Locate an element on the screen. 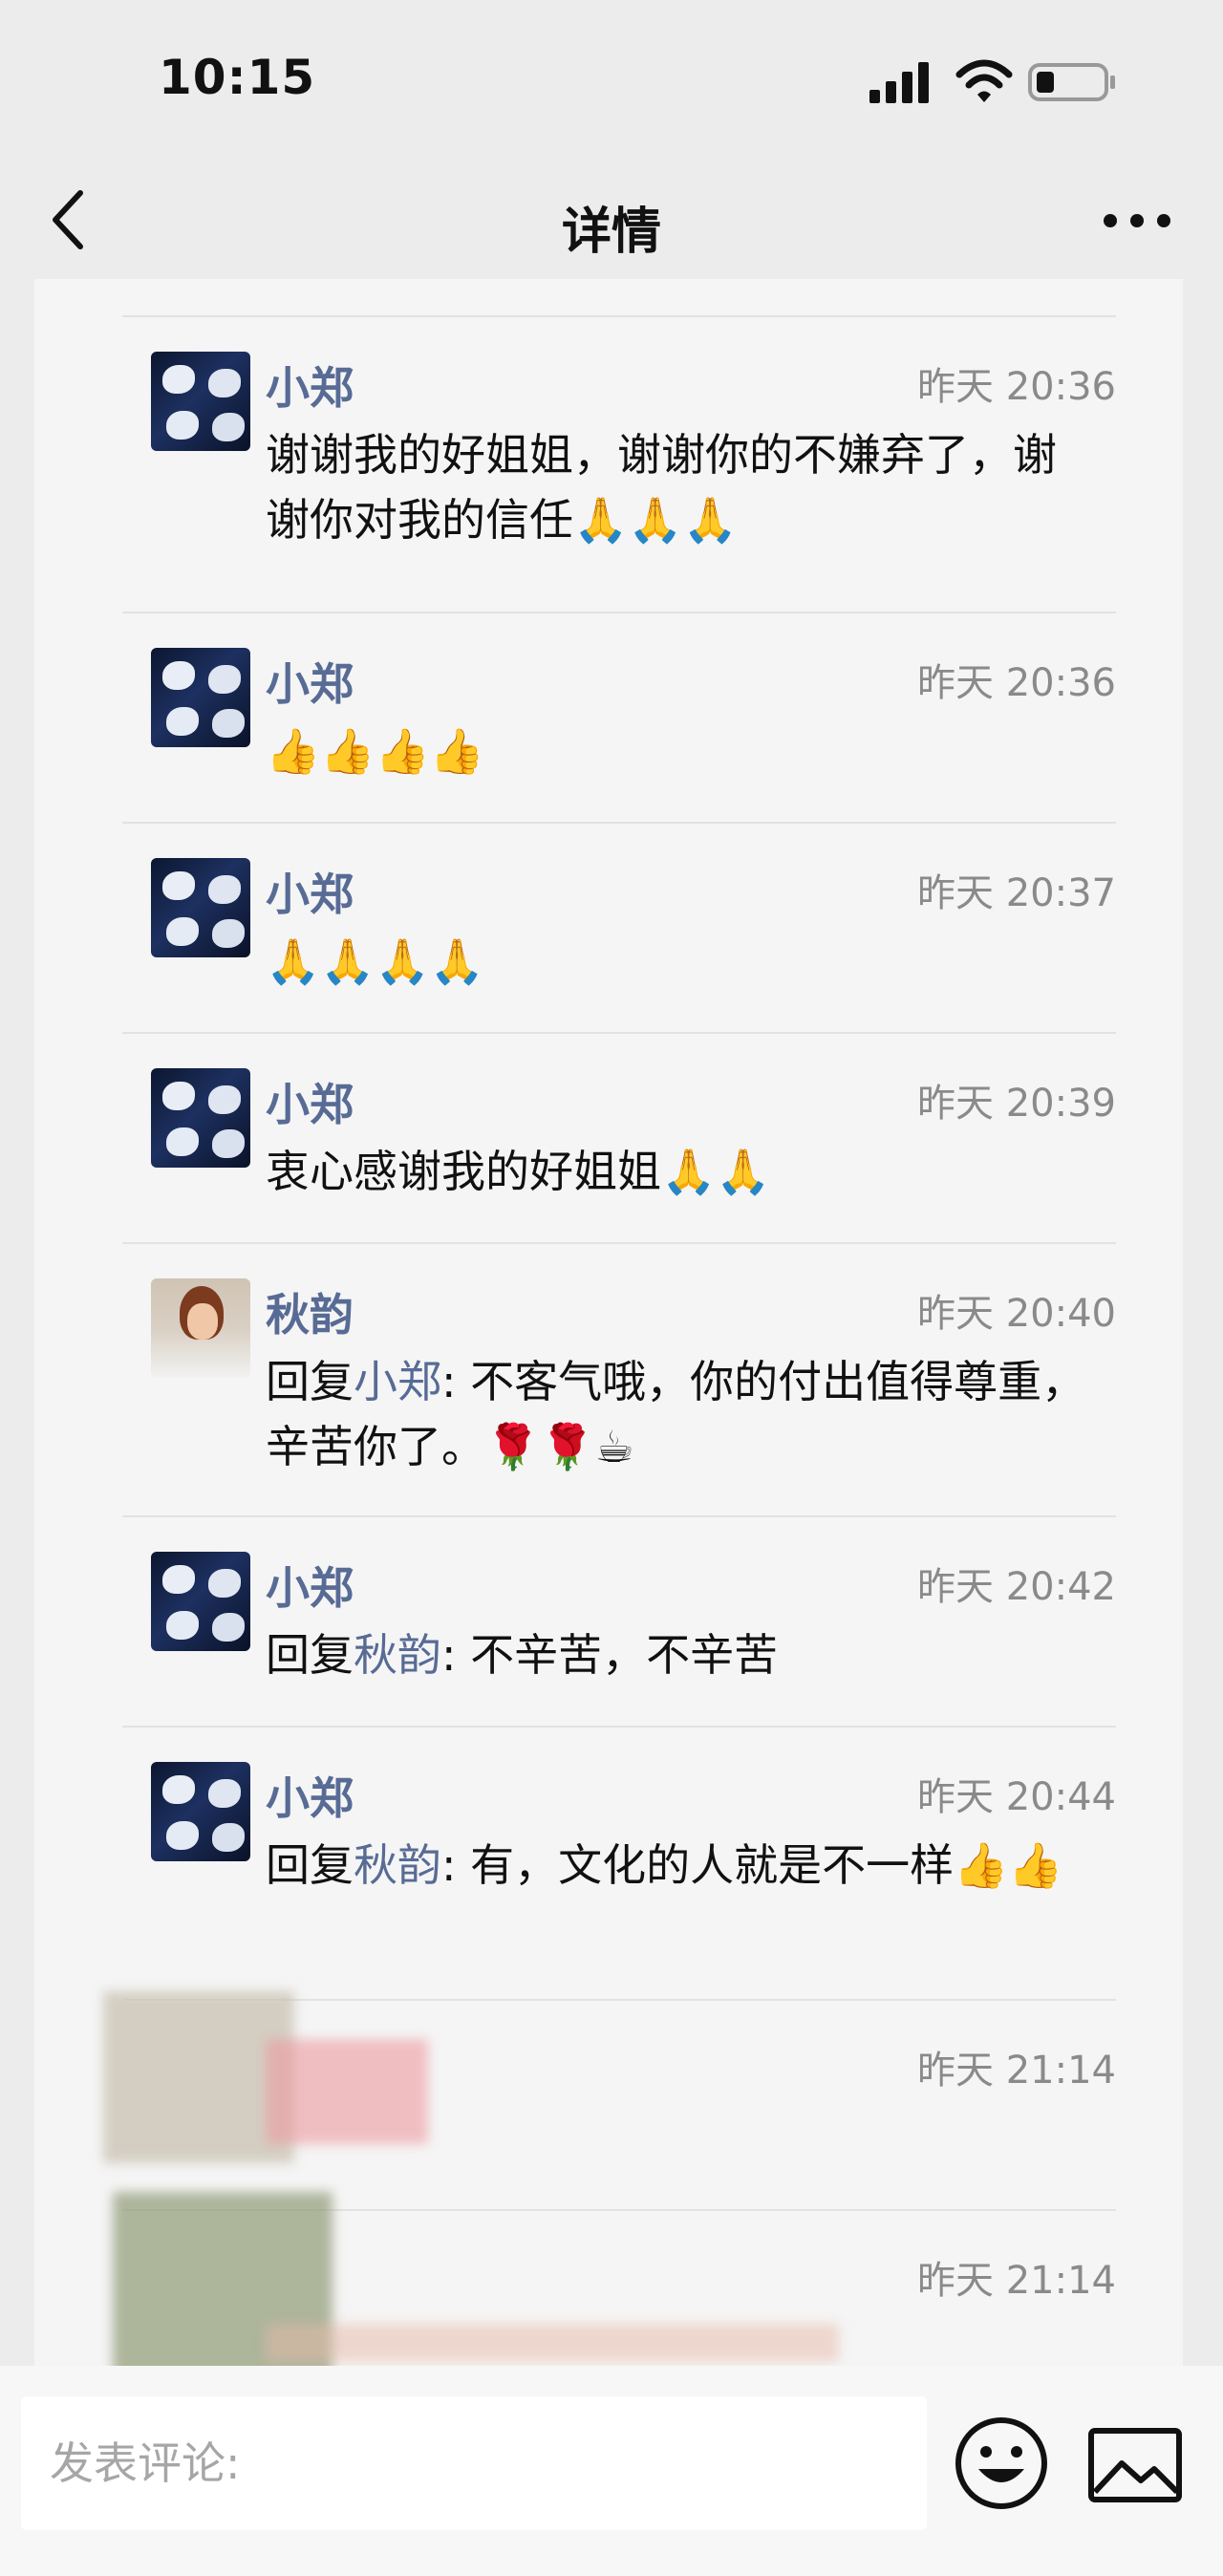 The width and height of the screenshot is (1223, 2576). comment-input-bar is located at coordinates (611, 2471).